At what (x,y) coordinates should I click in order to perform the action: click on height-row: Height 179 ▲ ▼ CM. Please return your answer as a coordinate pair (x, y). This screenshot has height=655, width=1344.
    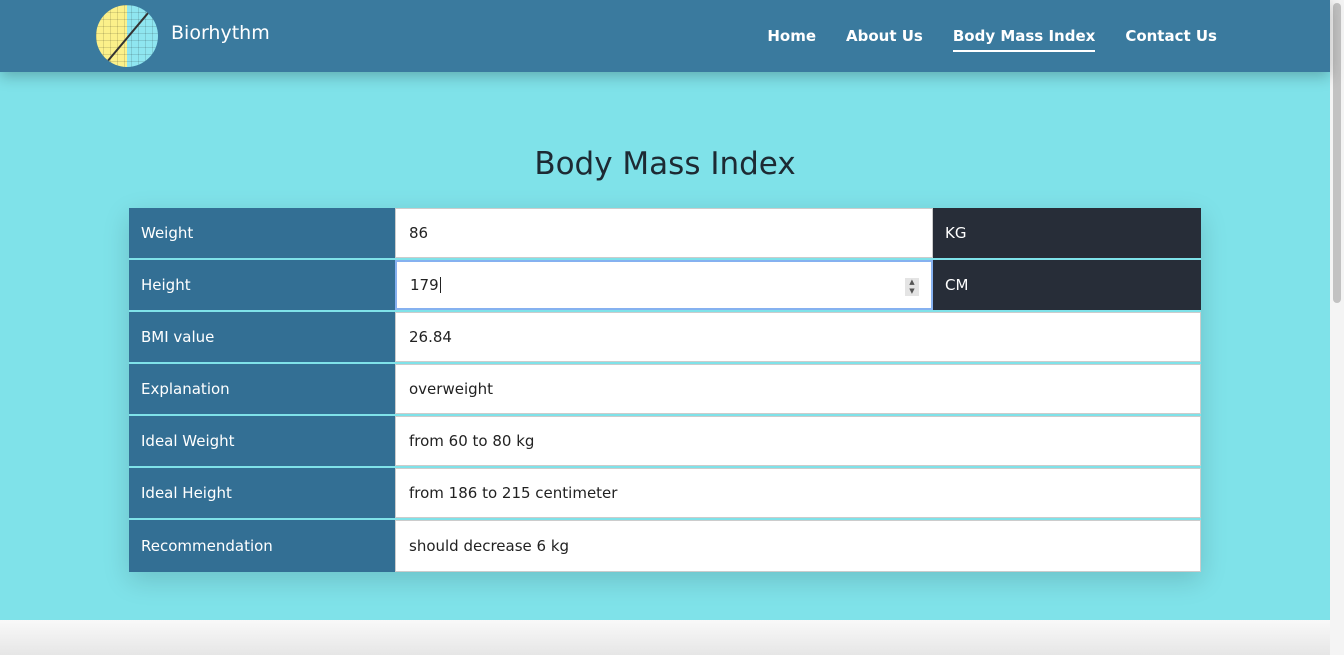
    Looking at the image, I should click on (665, 286).